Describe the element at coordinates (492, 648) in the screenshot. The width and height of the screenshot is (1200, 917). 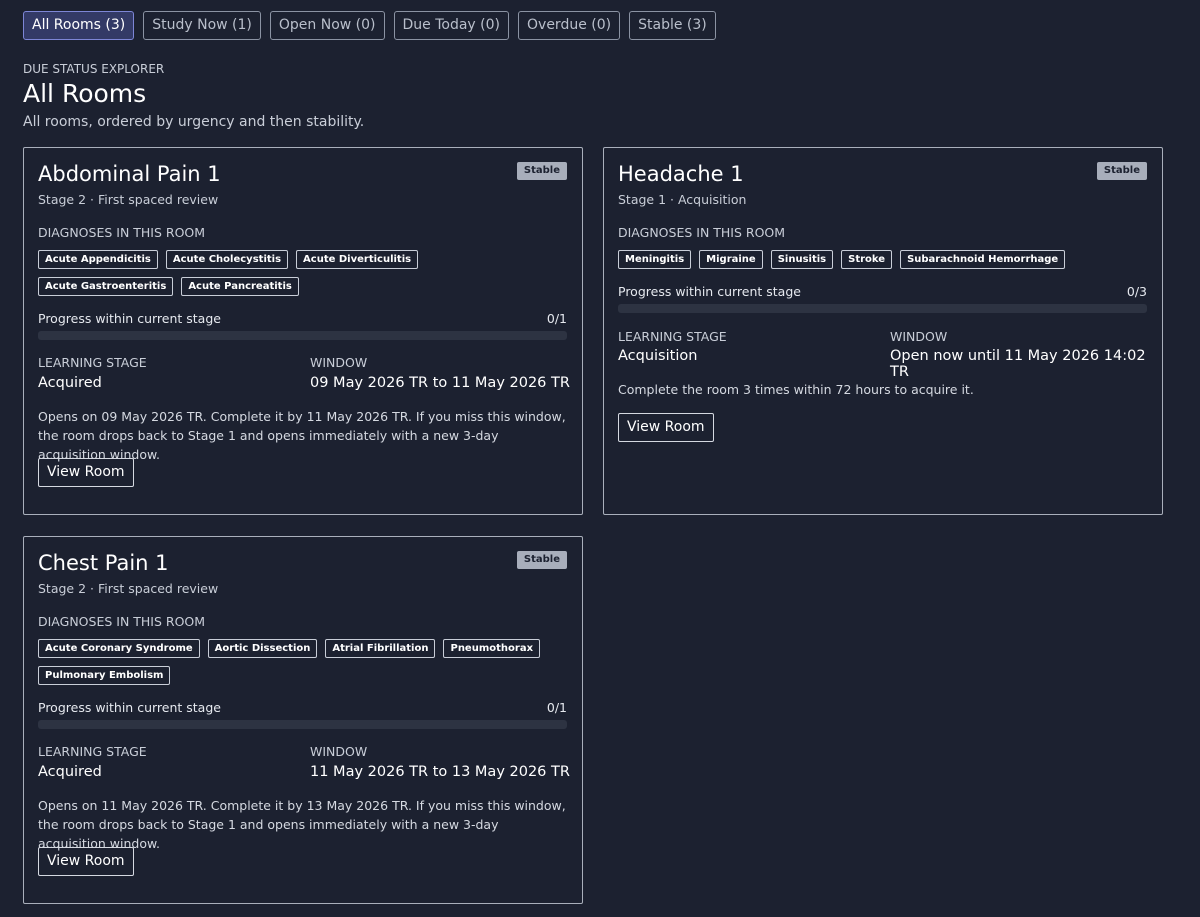
I see `diagnosis-chip: Pneumothorax` at that location.